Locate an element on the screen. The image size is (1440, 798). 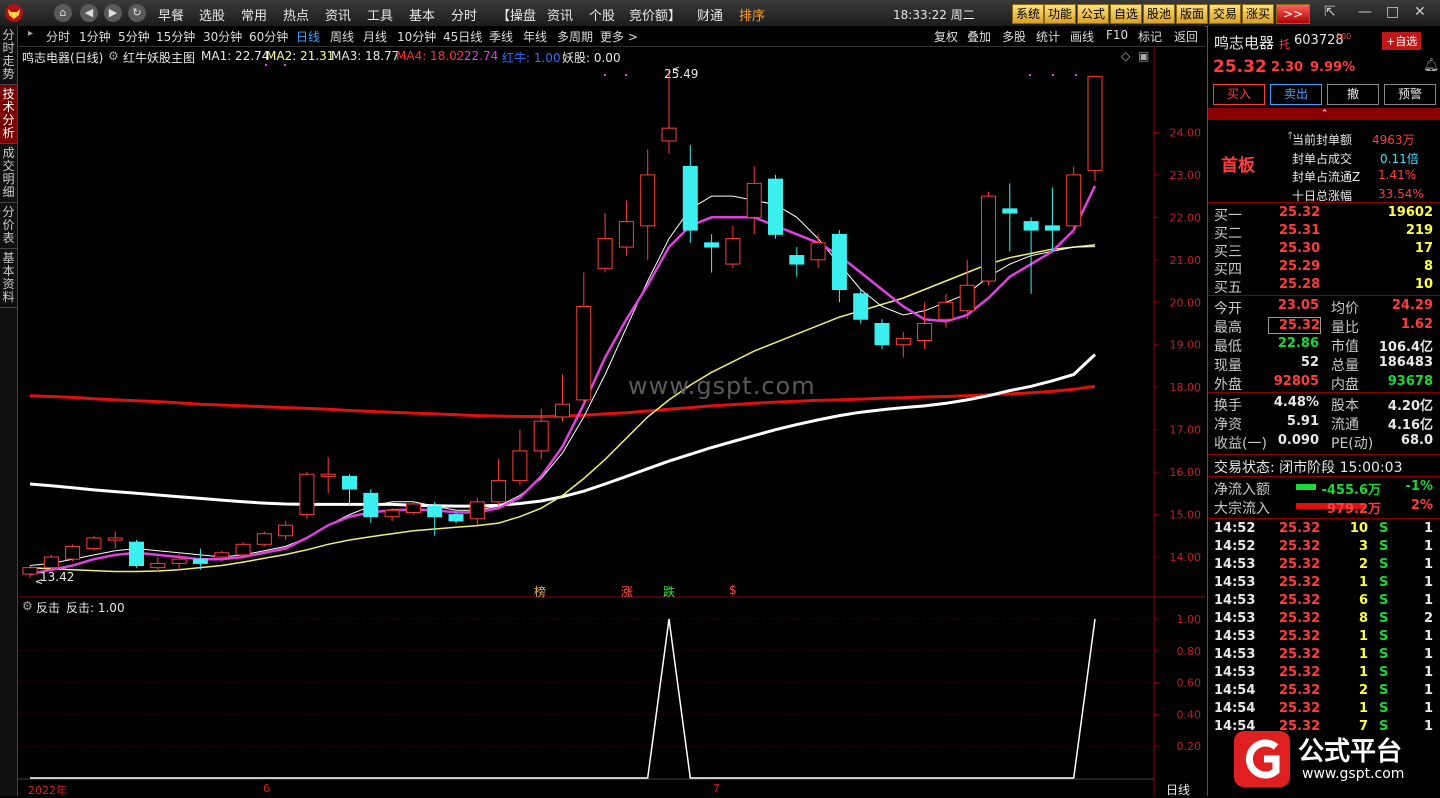
menu-intraday: 分时 is located at coordinates (464, 14).